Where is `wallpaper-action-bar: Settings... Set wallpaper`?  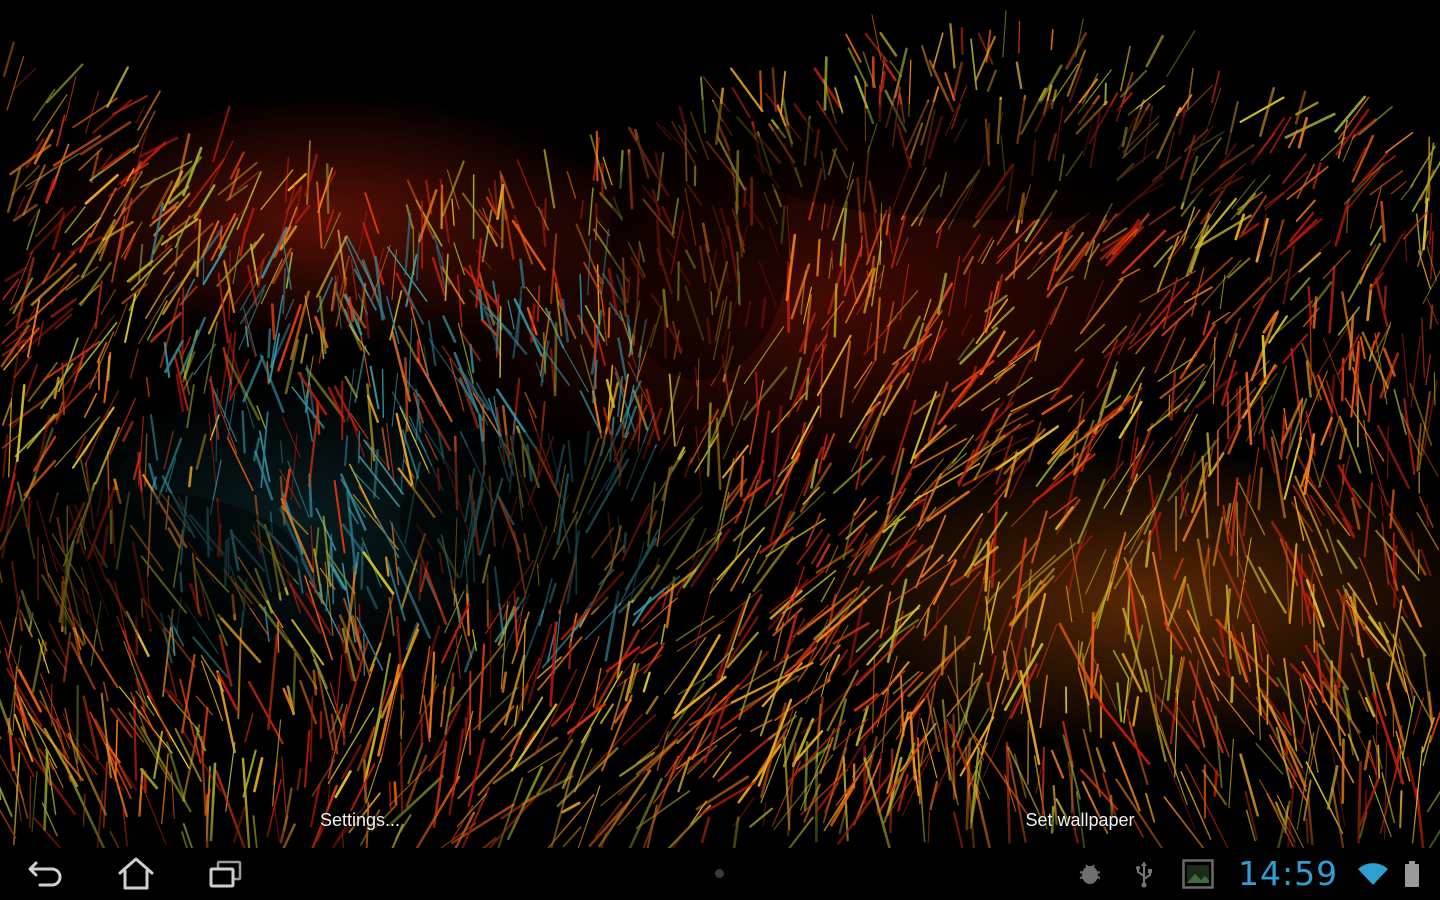 wallpaper-action-bar: Settings... Set wallpaper is located at coordinates (720, 820).